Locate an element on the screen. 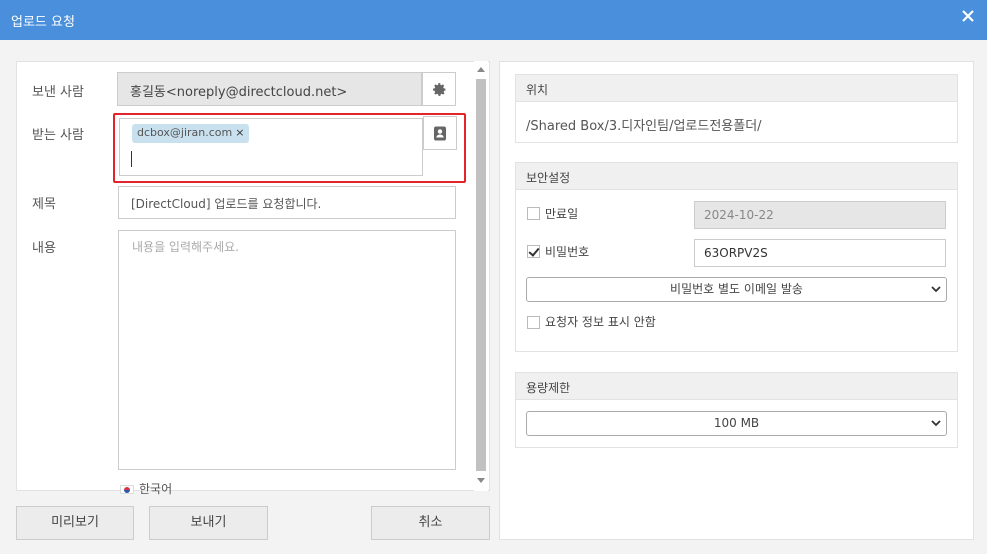  remove-recipient-icon: × is located at coordinates (239, 132).